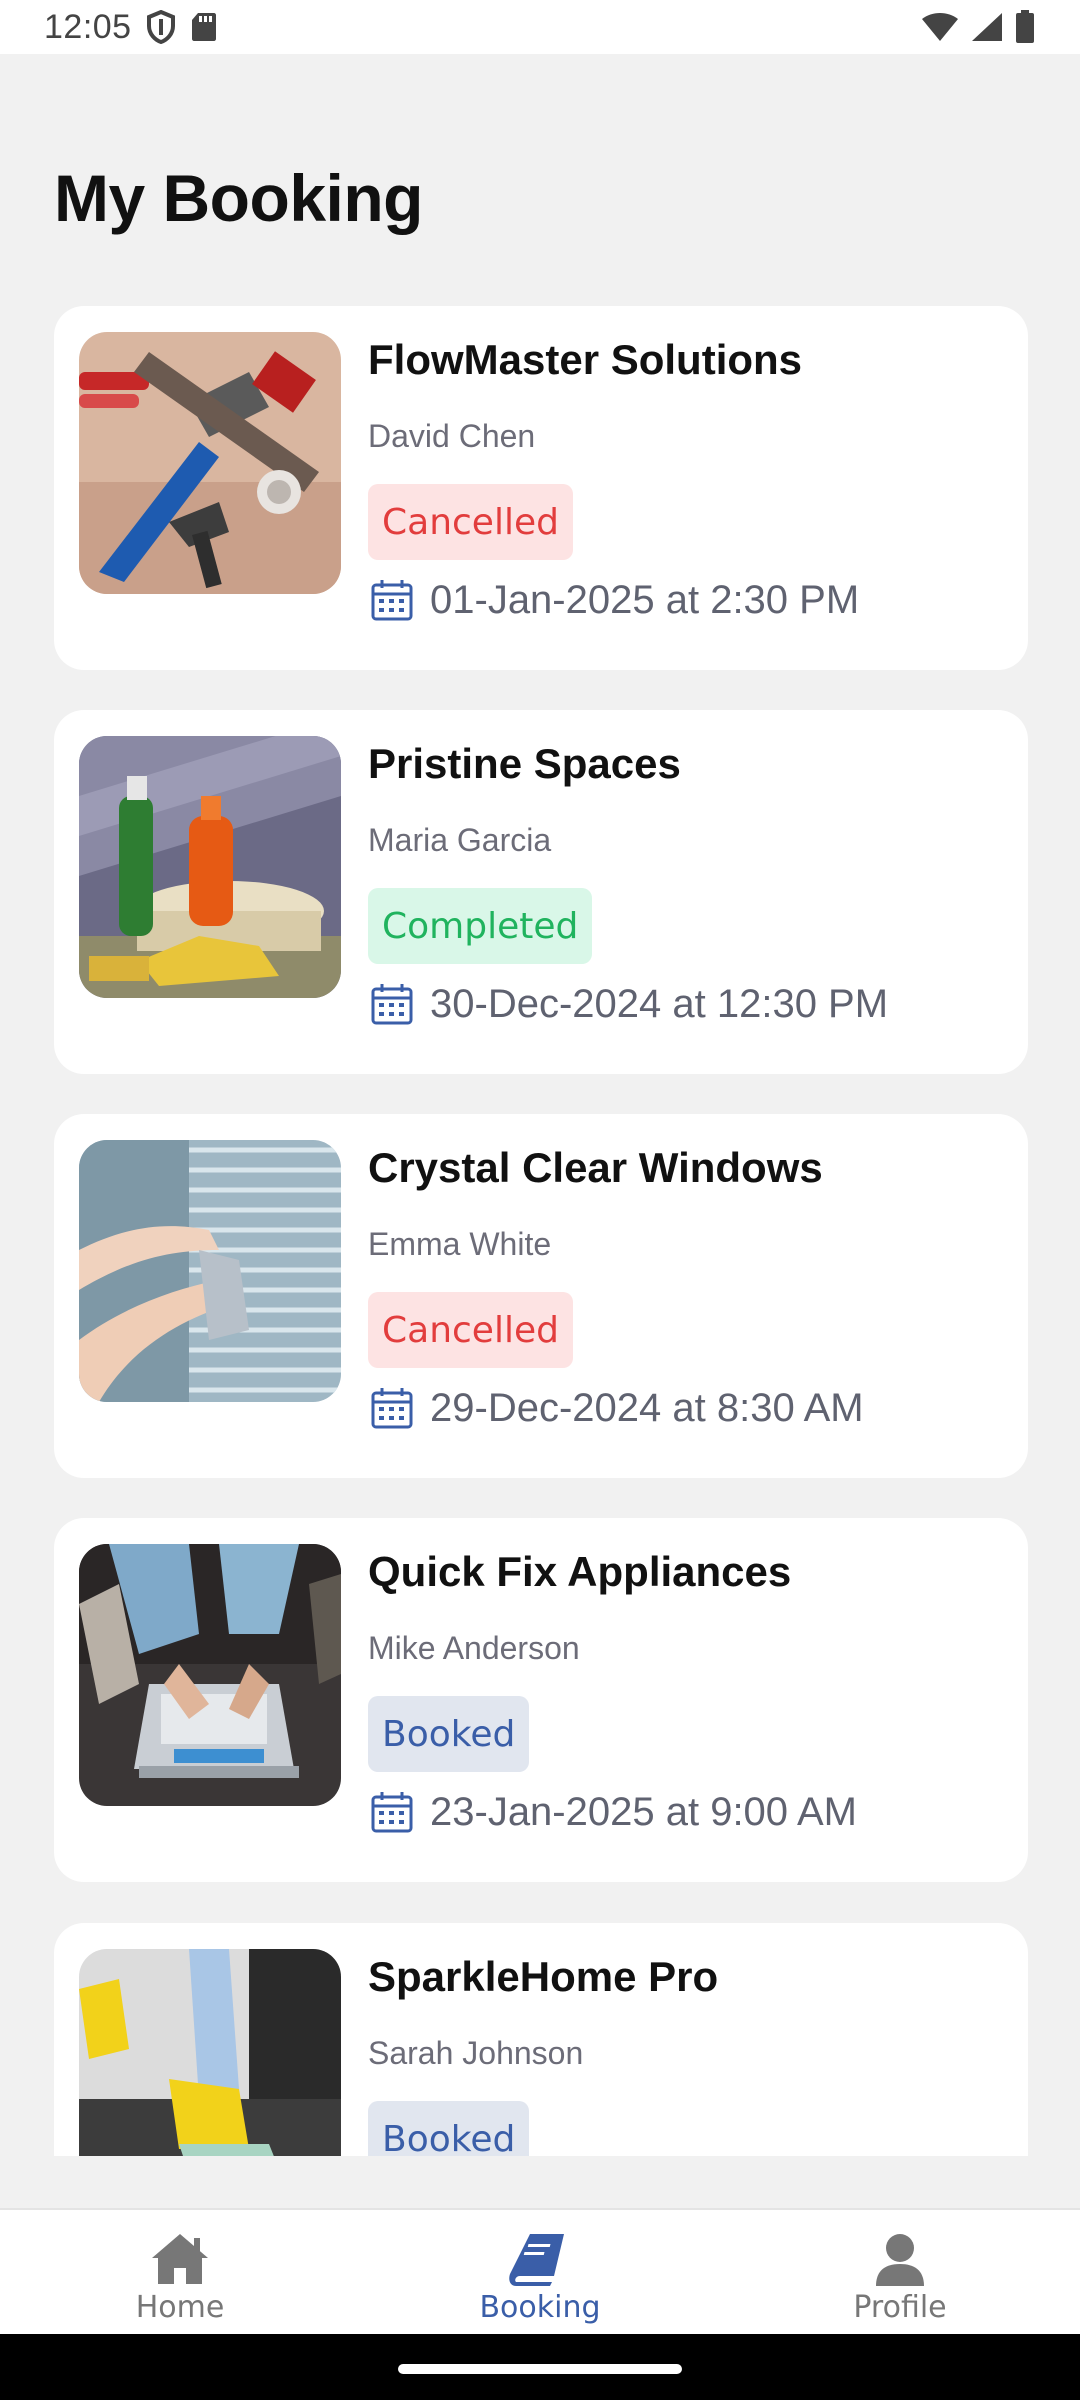  I want to click on nav-item-home: Home, so click(180, 2272).